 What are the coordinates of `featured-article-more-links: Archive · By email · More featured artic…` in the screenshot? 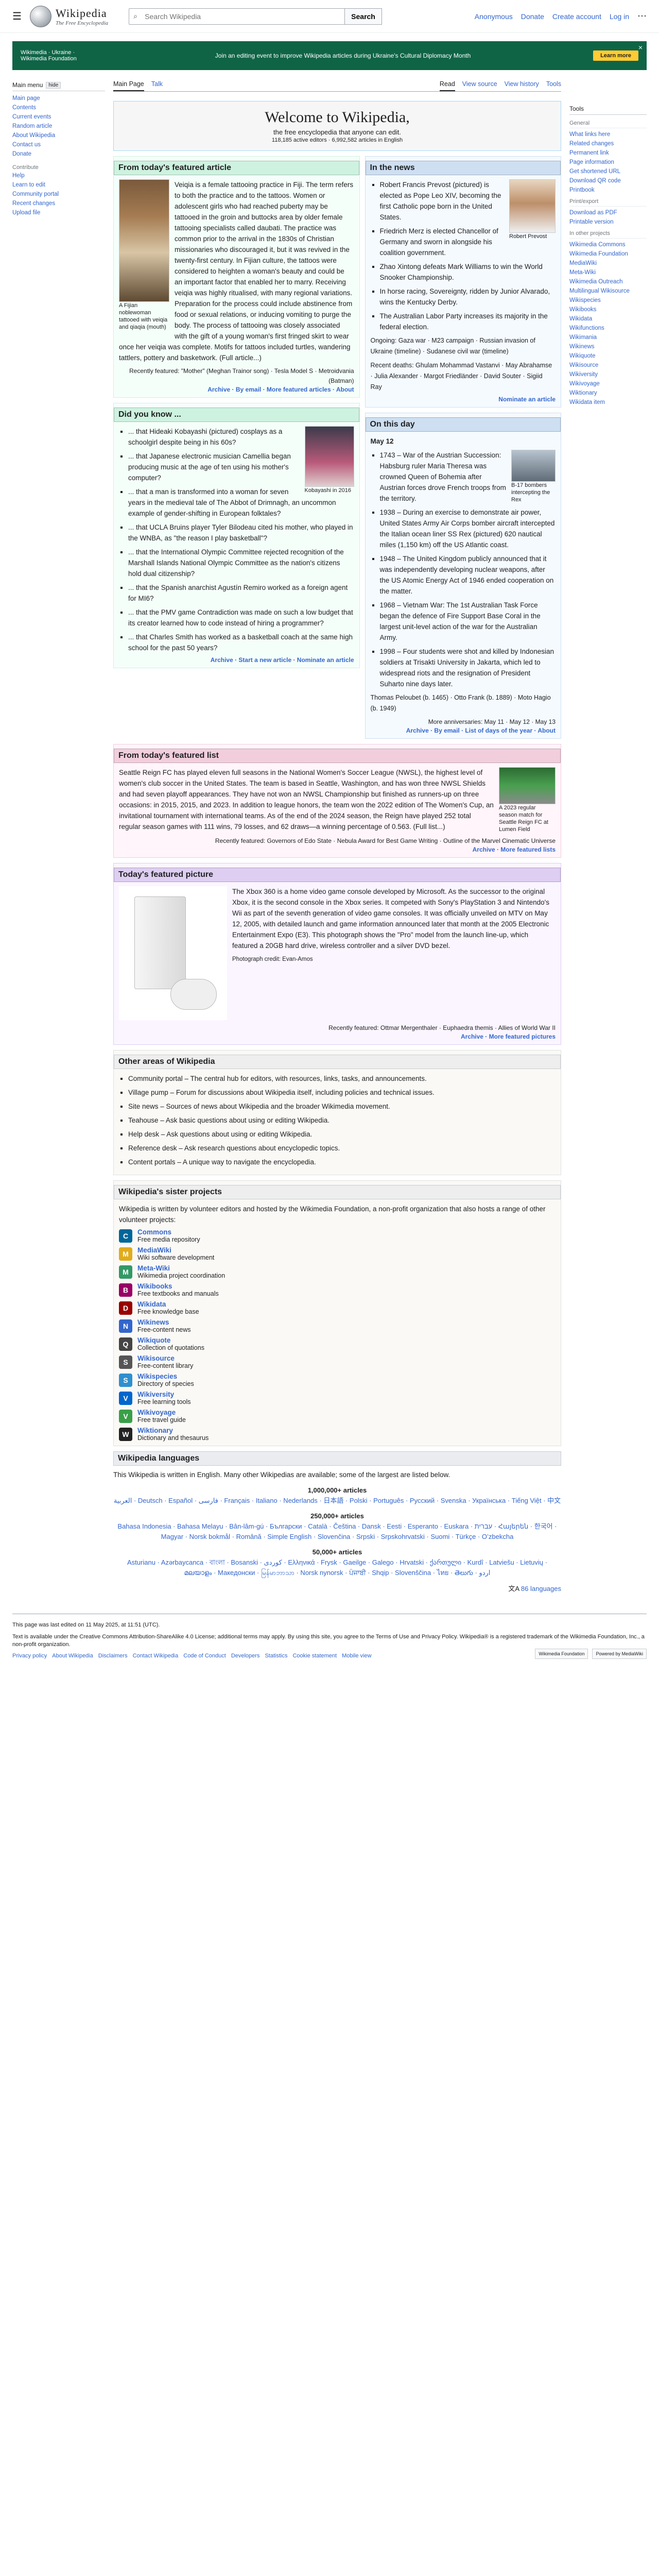 It's located at (237, 389).